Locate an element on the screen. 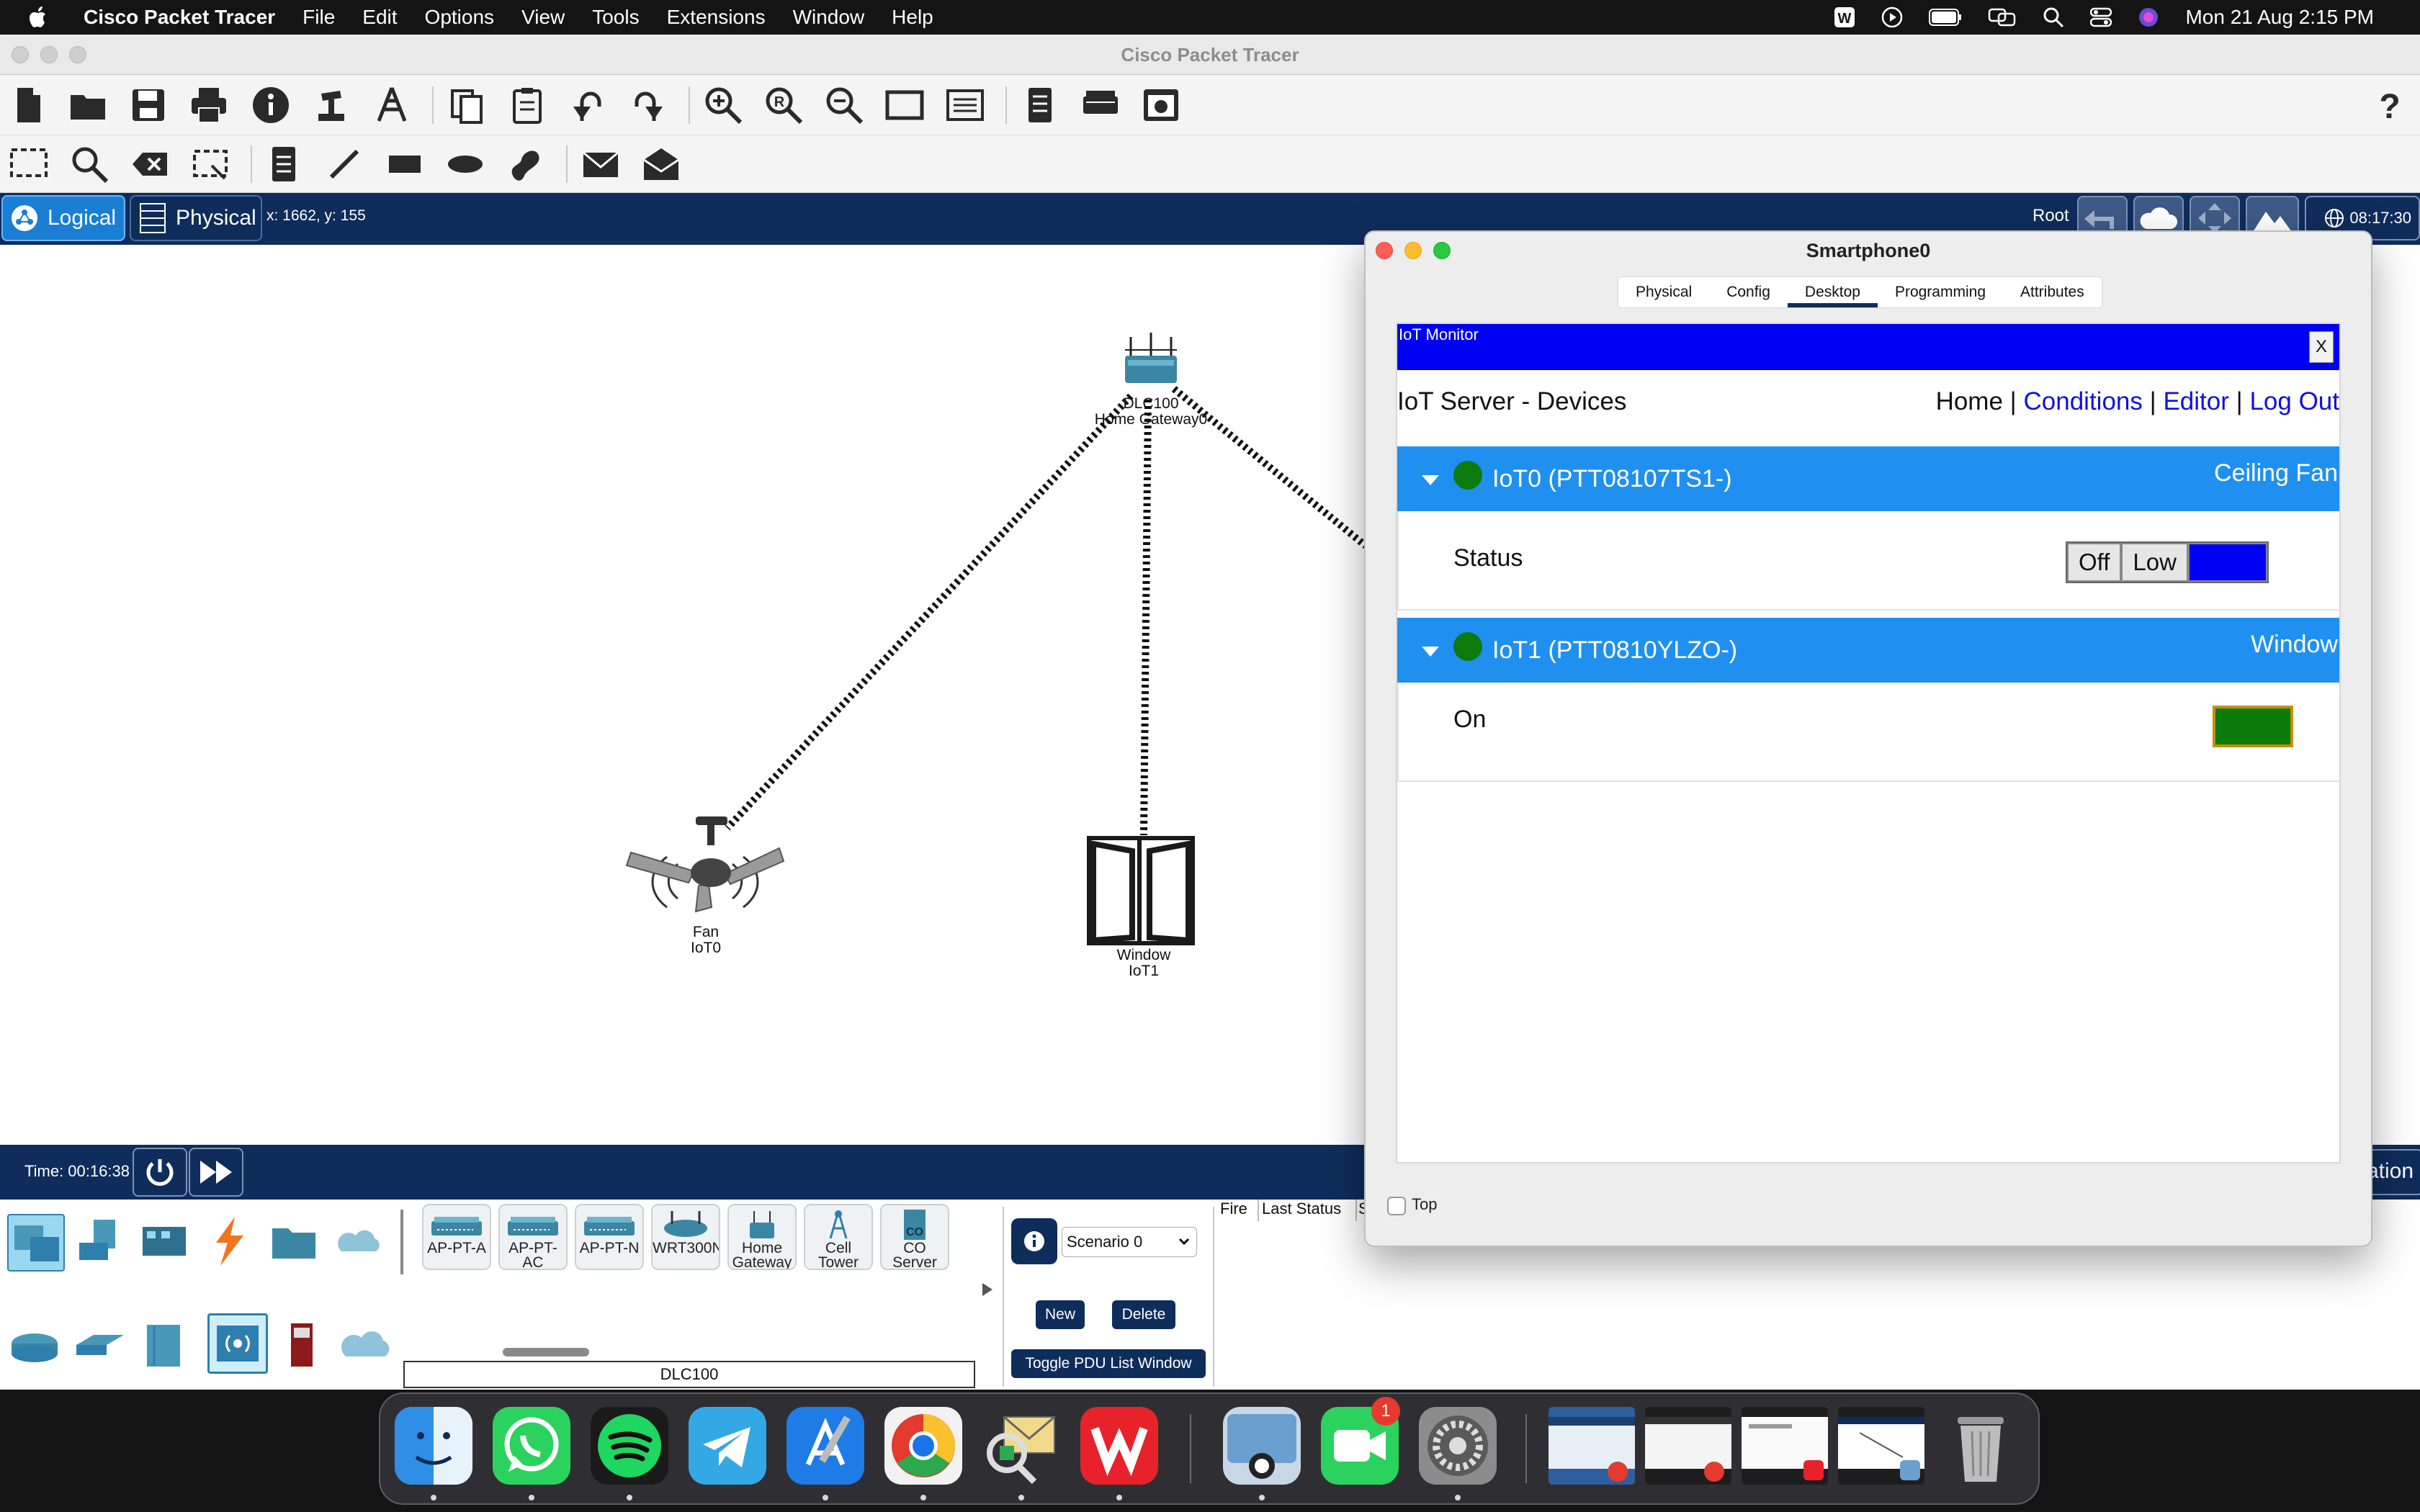  device-ap-pt-n: AP-PT-N is located at coordinates (609, 1237).